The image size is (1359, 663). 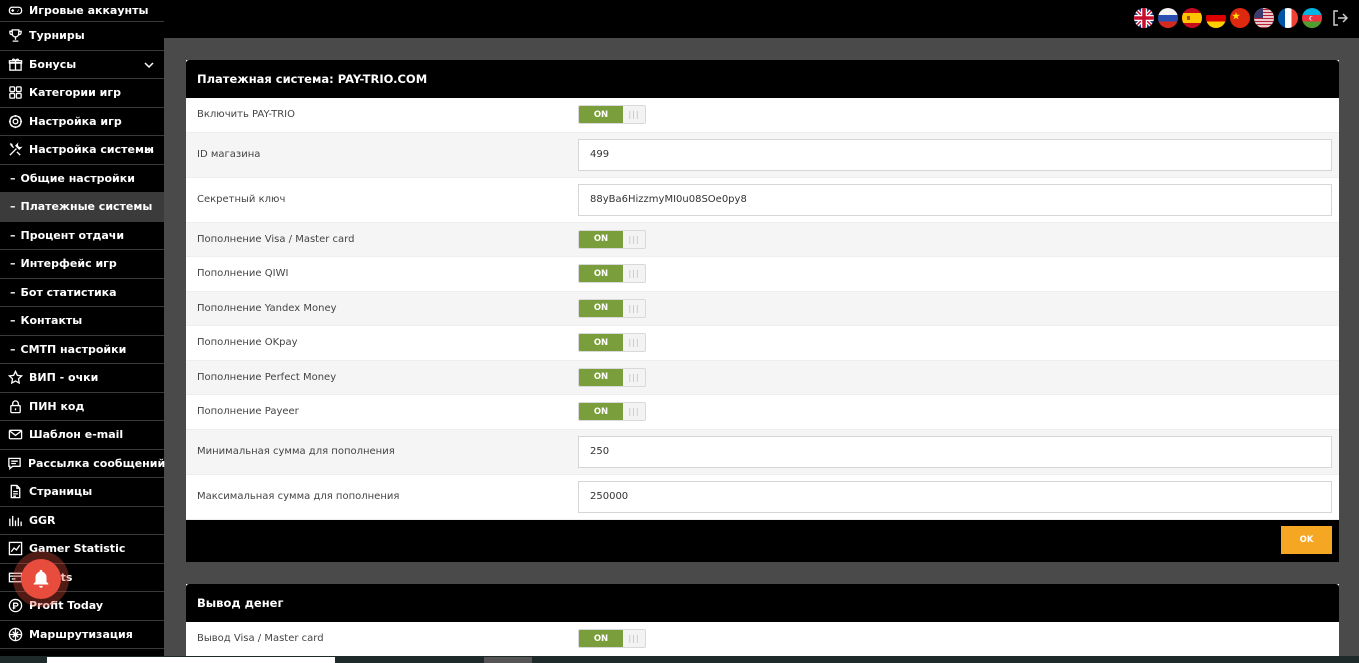 I want to click on max-deposit-input, so click(x=955, y=496).